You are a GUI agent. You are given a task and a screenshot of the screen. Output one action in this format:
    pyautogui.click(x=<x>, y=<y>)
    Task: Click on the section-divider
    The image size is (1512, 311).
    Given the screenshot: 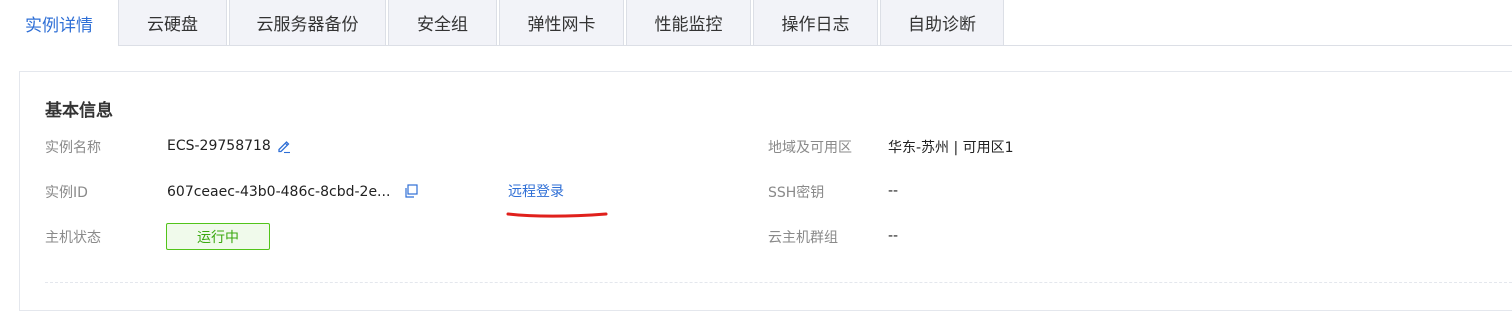 What is the action you would take?
    pyautogui.click(x=778, y=282)
    